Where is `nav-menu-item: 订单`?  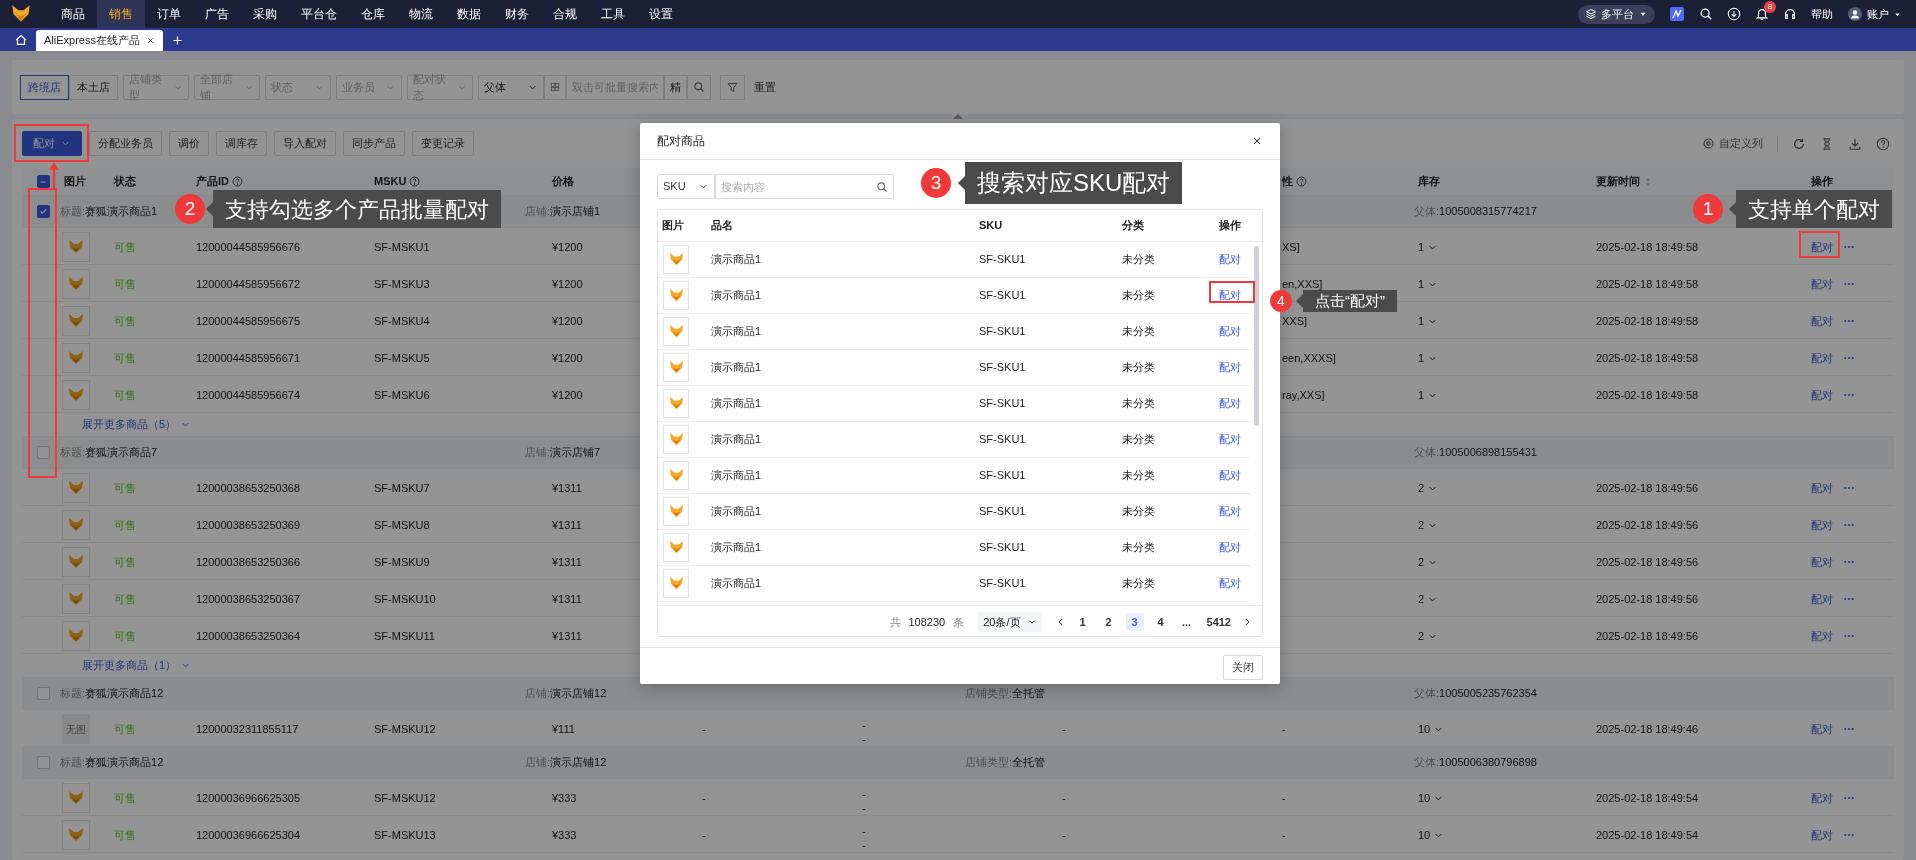
nav-menu-item: 订单 is located at coordinates (169, 14).